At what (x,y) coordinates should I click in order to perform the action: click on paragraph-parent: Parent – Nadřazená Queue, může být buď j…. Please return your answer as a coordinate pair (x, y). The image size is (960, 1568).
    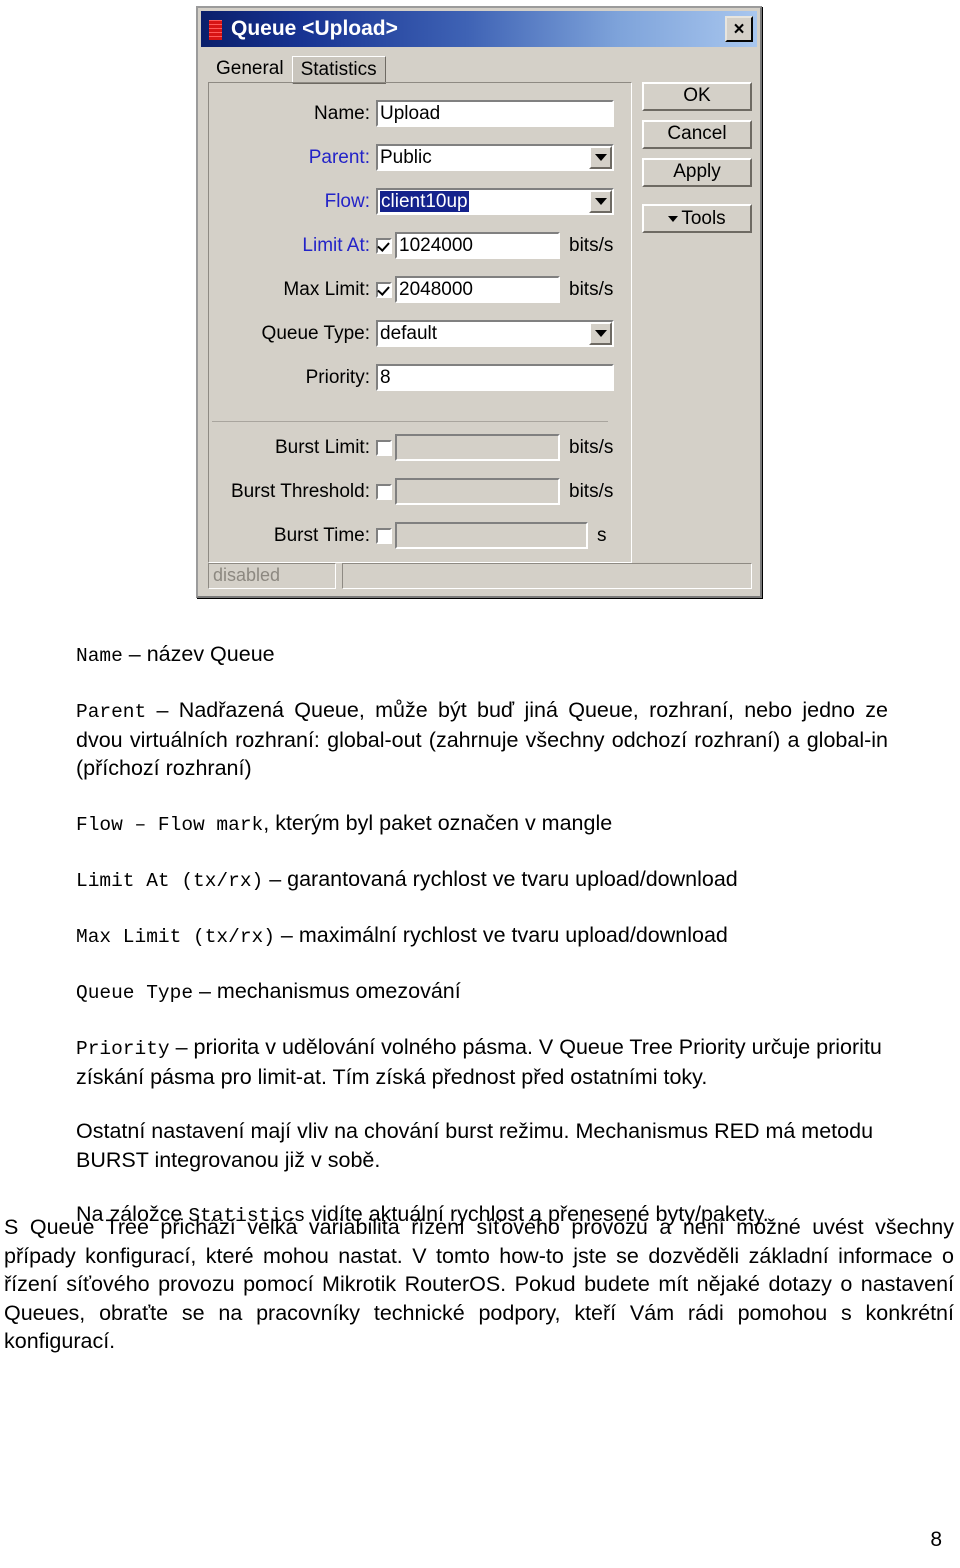
    Looking at the image, I should click on (482, 739).